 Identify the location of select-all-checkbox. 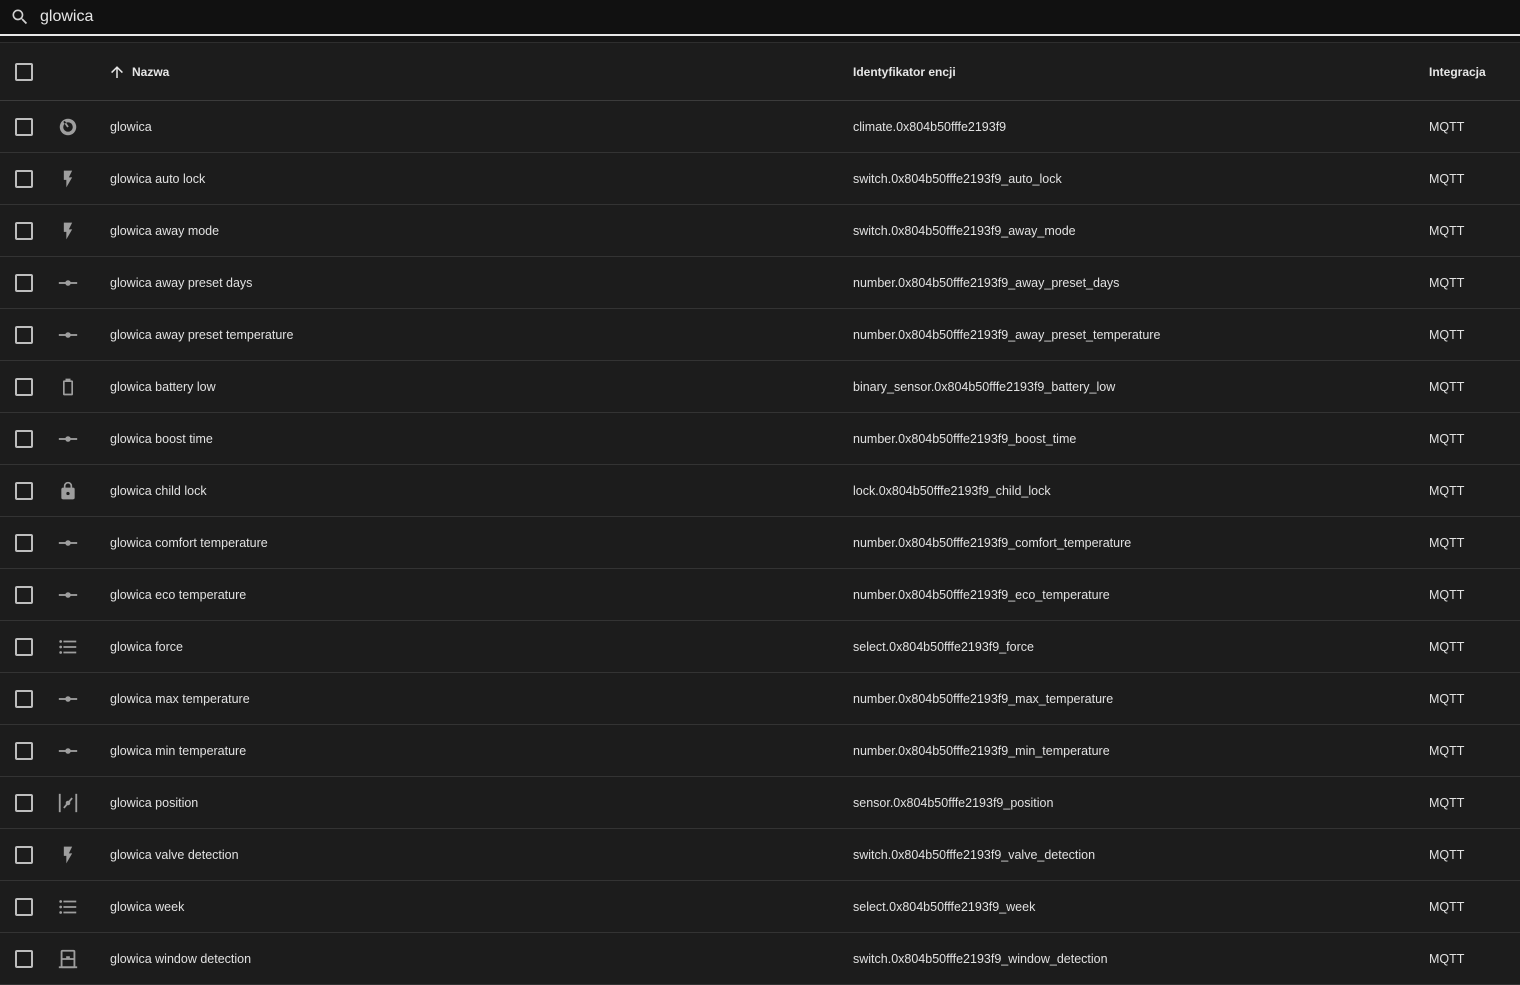
(24, 71).